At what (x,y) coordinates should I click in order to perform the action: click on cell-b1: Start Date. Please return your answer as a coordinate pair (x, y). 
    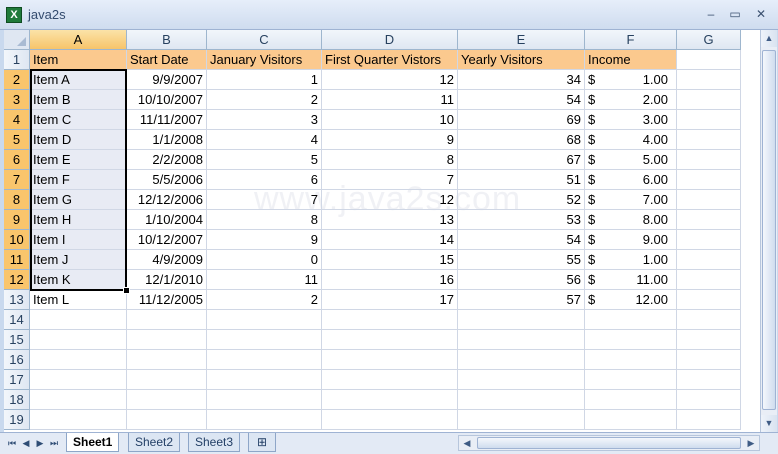
    Looking at the image, I should click on (167, 60).